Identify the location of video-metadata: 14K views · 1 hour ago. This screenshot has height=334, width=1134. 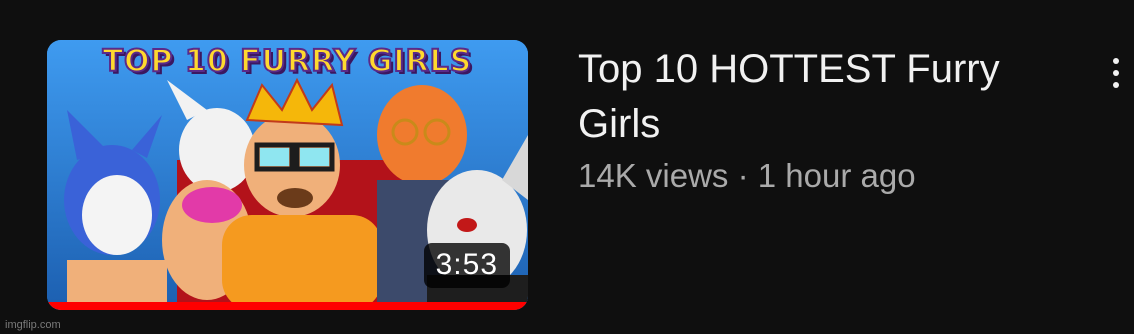
(833, 176).